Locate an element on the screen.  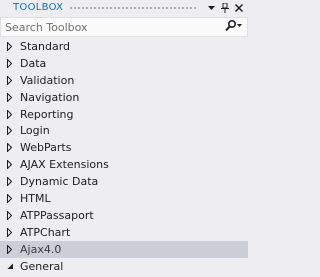
search-icon is located at coordinates (234, 27).